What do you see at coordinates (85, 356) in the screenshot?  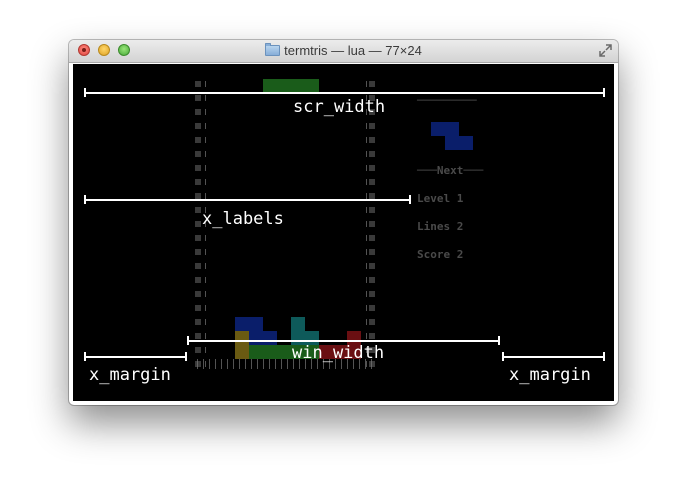 I see `x-margin-left-tick-left` at bounding box center [85, 356].